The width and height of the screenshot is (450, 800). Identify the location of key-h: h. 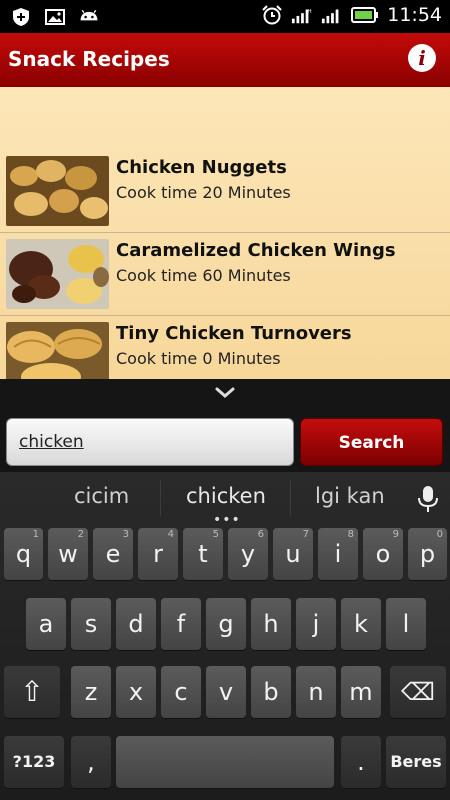
(271, 624).